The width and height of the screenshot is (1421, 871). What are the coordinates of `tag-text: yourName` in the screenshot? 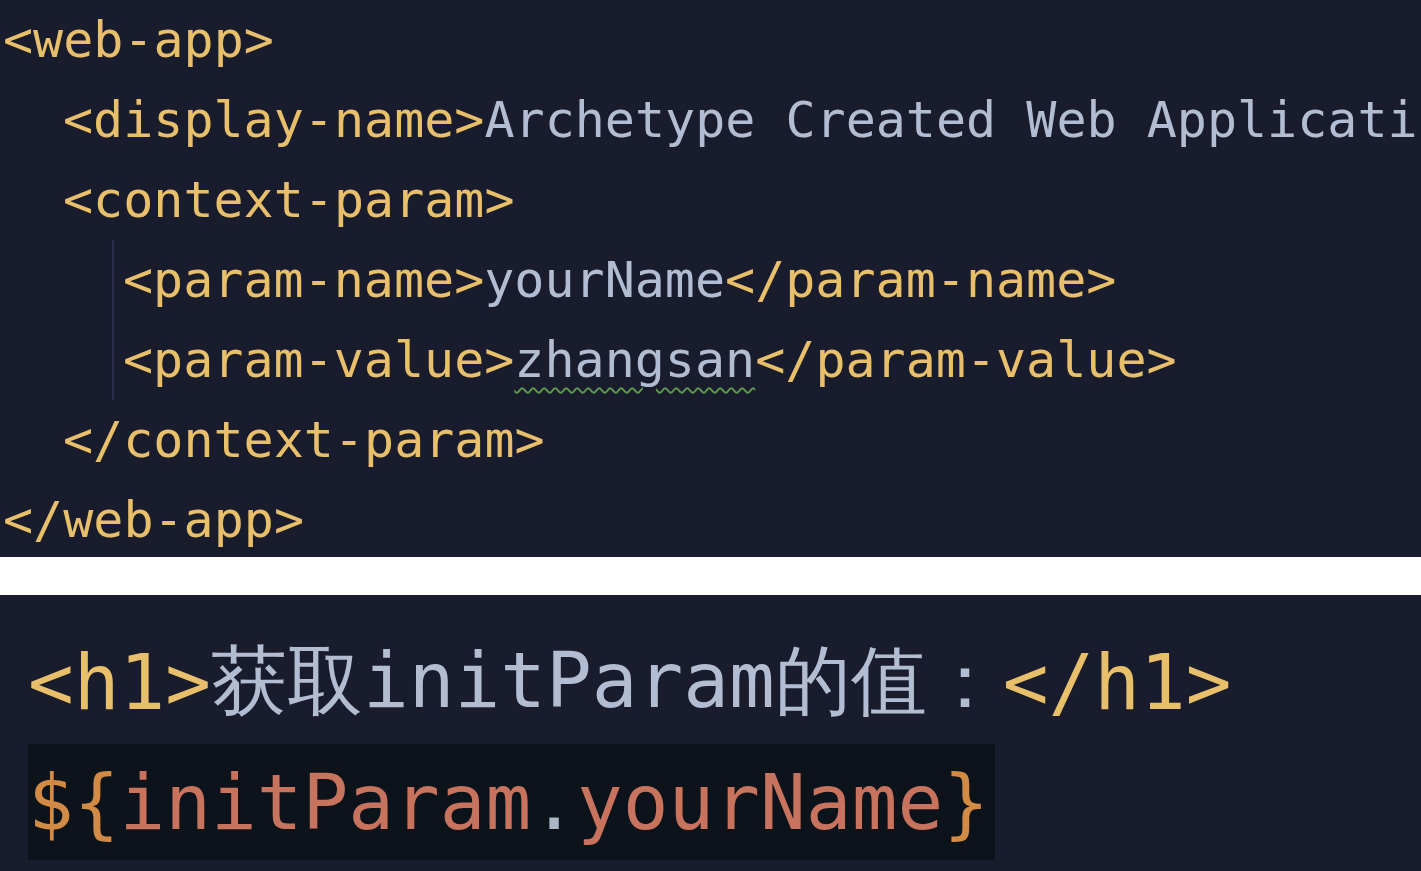 It's located at (605, 280).